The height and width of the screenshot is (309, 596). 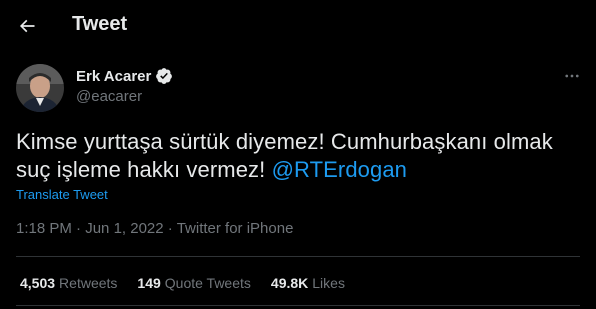 I want to click on likes-label: Likes, so click(x=328, y=283).